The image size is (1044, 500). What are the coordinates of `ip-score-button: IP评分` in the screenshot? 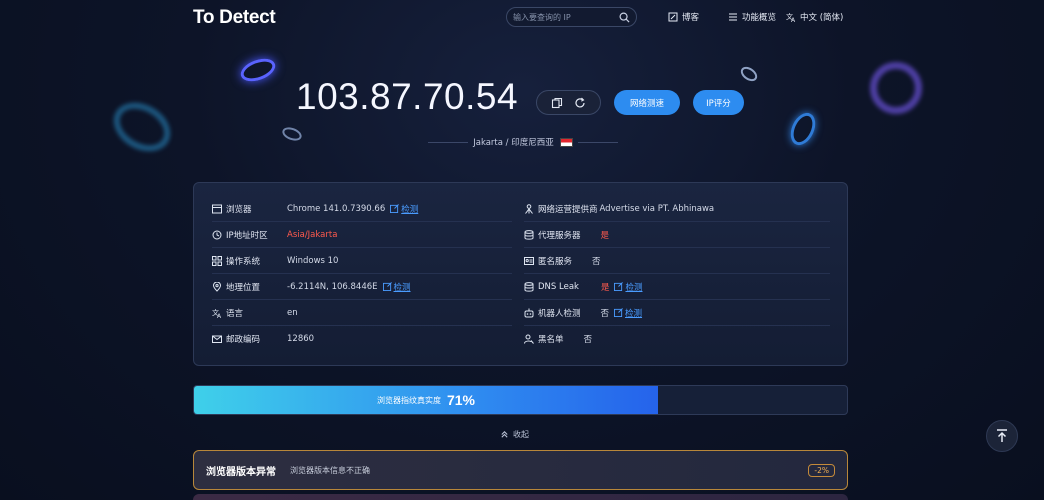 It's located at (718, 102).